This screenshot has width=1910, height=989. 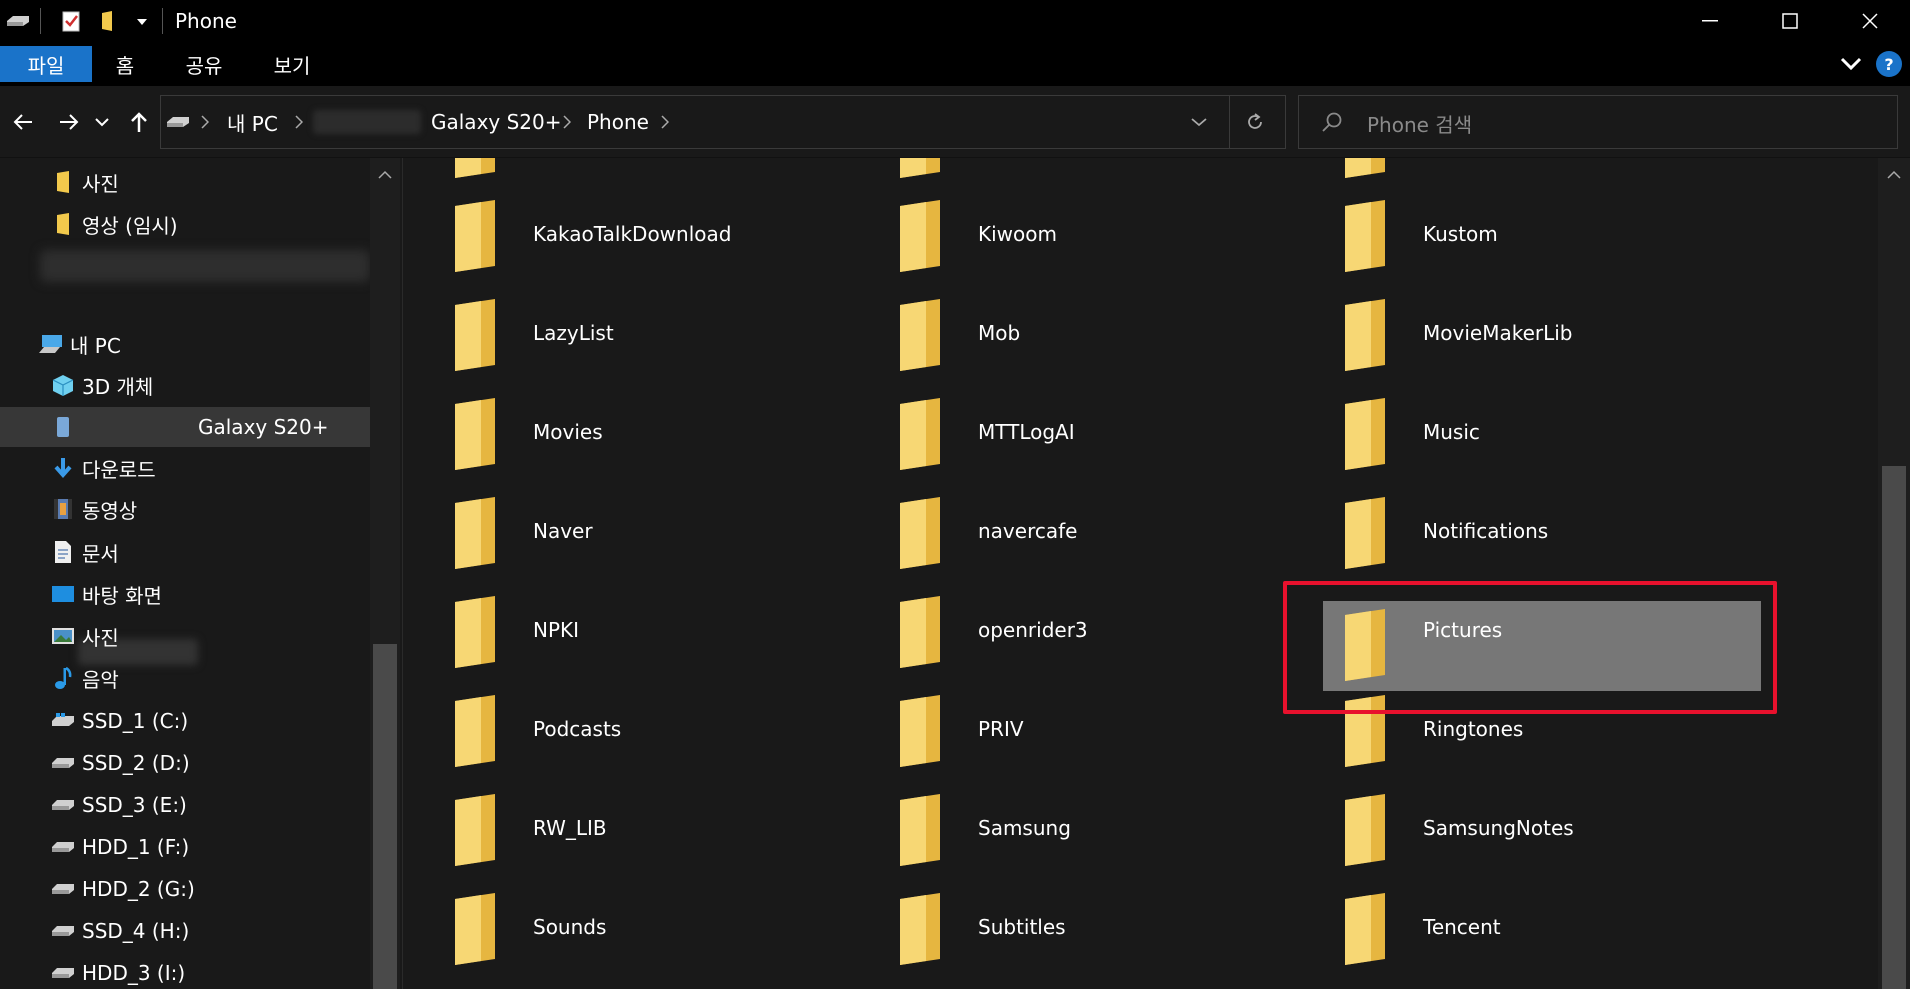 I want to click on content-scrollbar-thumb, so click(x=1894, y=727).